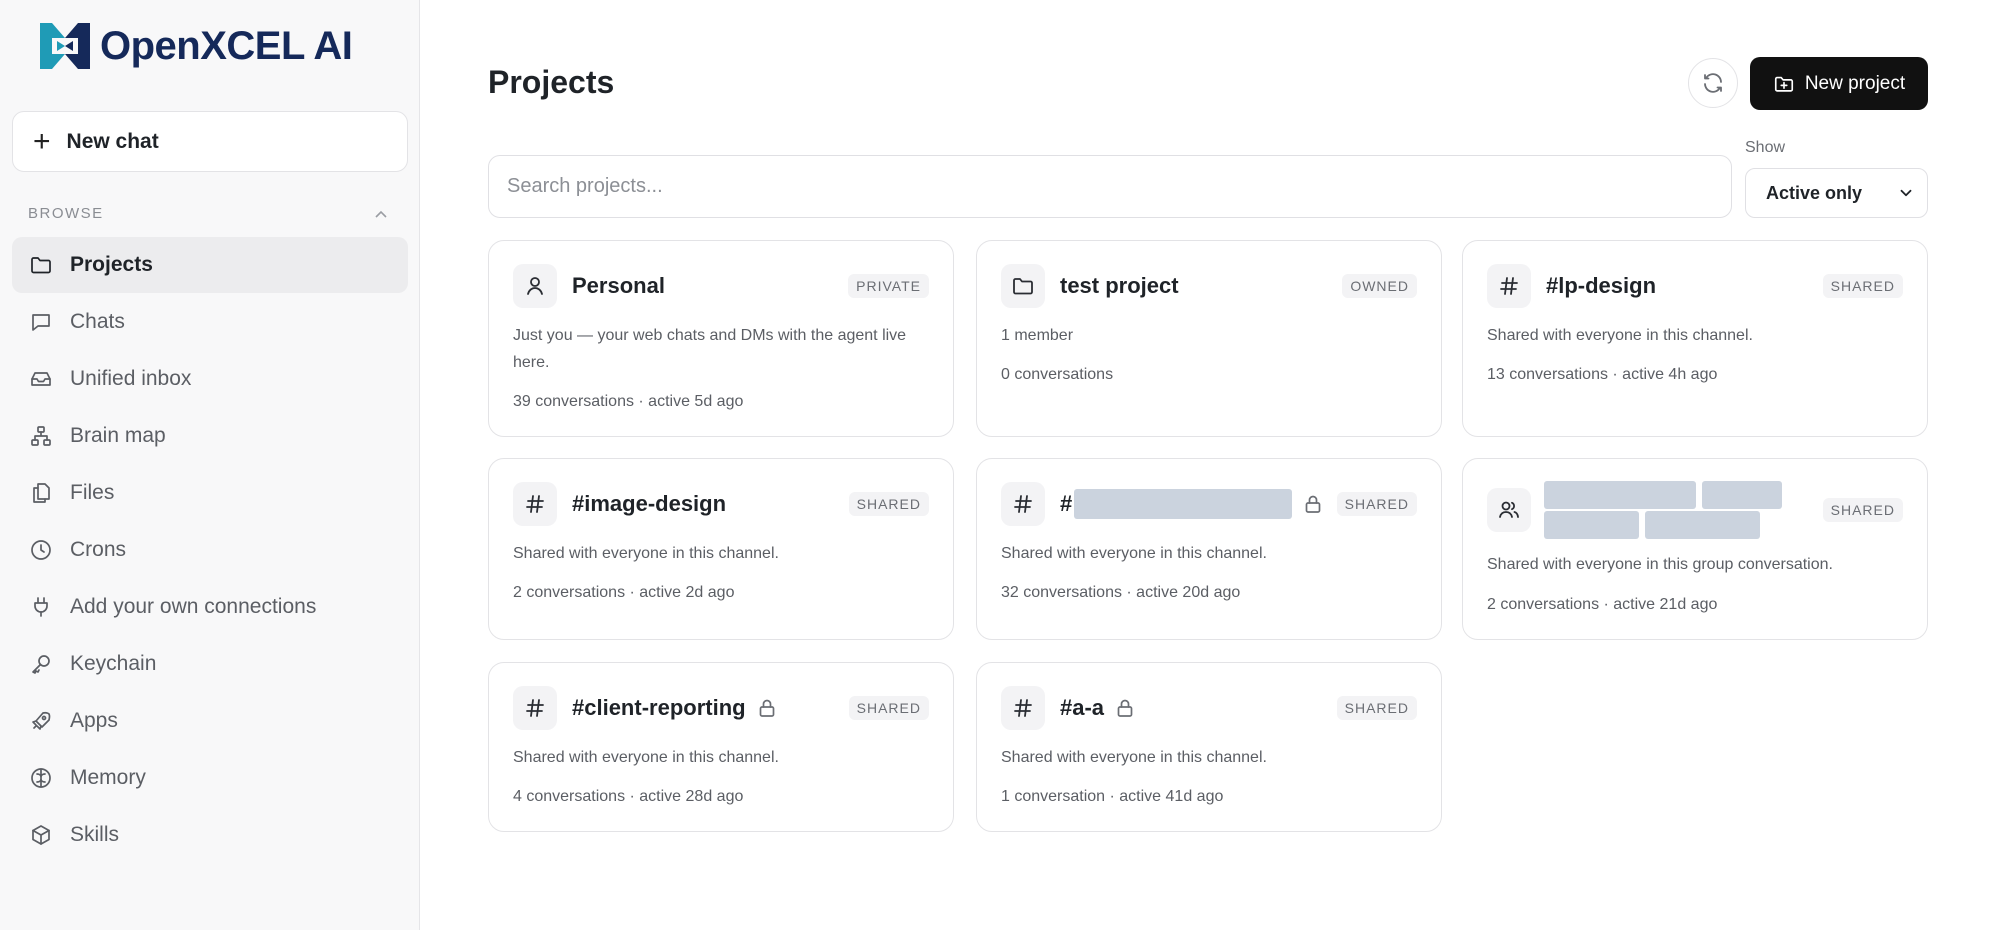  I want to click on project-meta: 2 conversations · active 2d ago, so click(624, 592).